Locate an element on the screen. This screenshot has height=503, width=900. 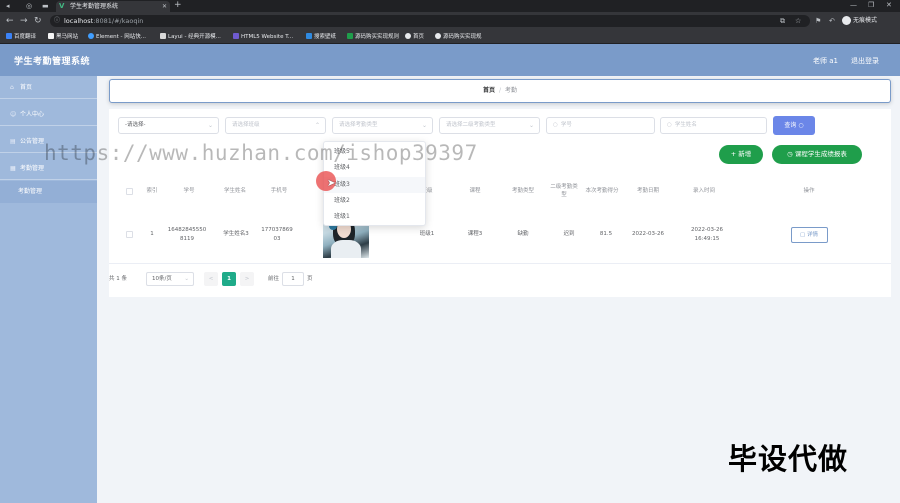
attendance-type-placeholder: 请选择考勤类型 is located at coordinates (358, 125).